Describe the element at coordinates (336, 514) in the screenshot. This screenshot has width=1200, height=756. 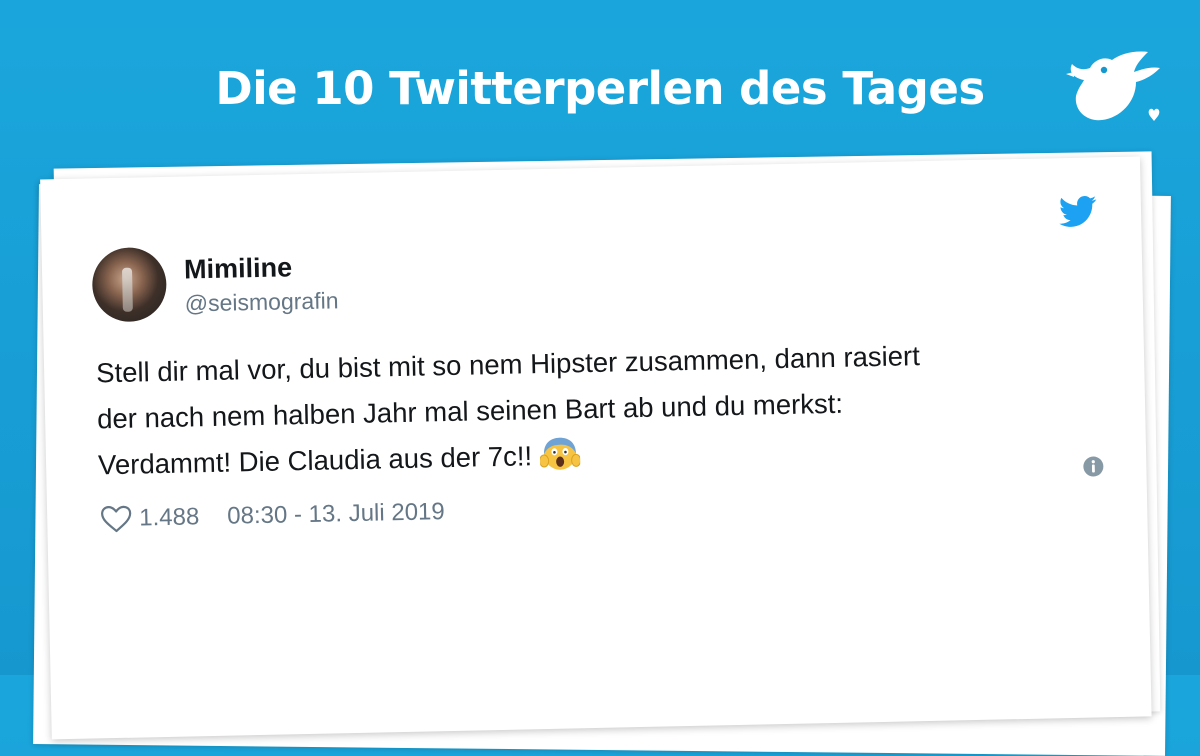
I see `tweet-timestamp: 08:30 - 13. Juli 2019` at that location.